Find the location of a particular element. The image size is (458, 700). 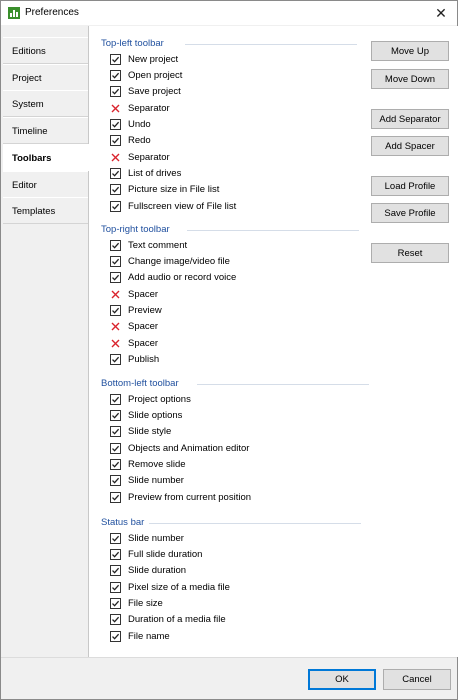

option-checkbox: Objects and Animation editor is located at coordinates (179, 448).